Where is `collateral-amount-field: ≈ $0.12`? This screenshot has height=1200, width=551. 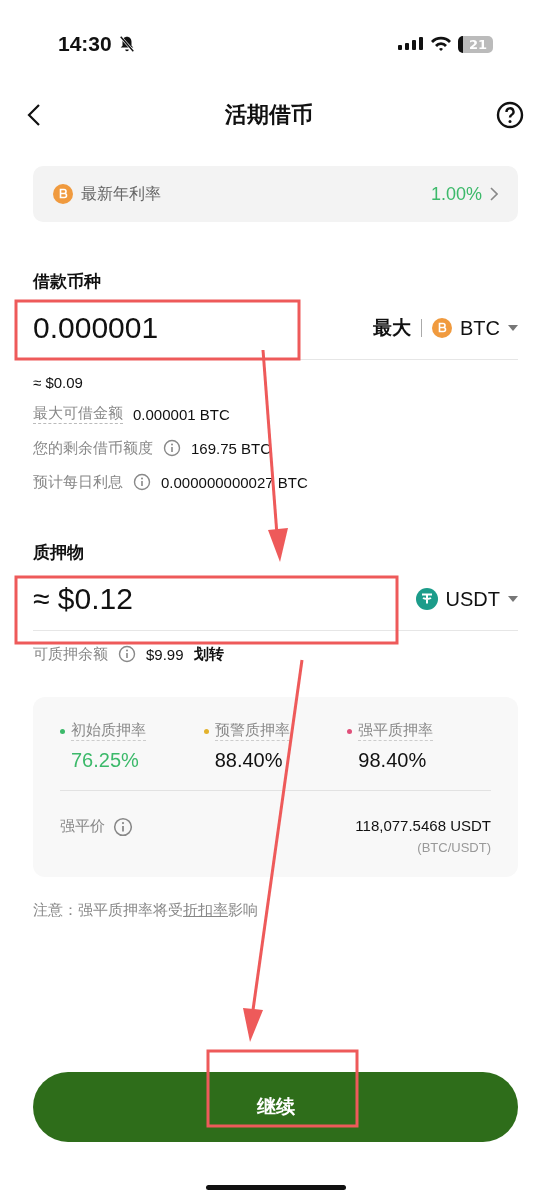 collateral-amount-field: ≈ $0.12 is located at coordinates (219, 599).